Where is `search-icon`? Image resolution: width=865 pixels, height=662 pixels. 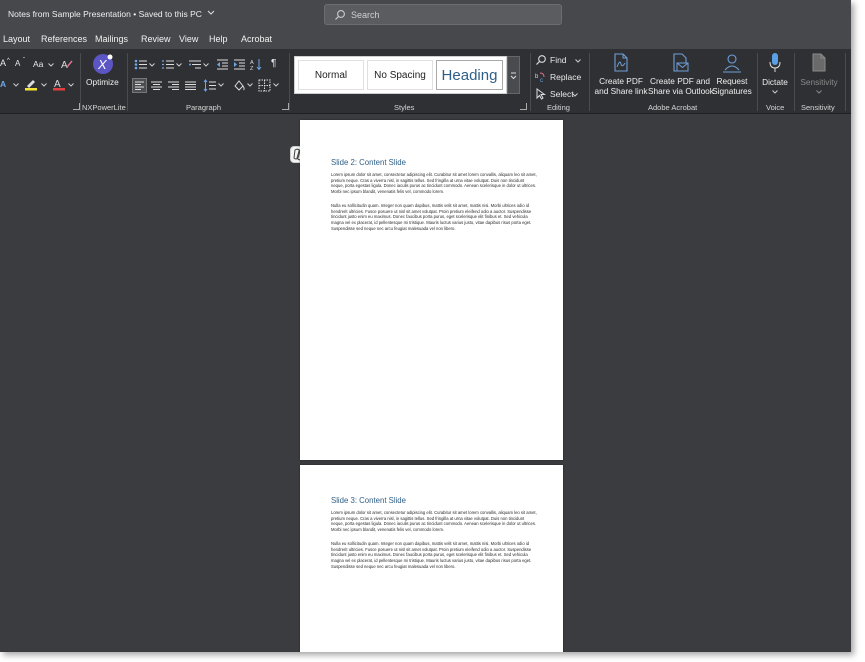
search-icon is located at coordinates (340, 15).